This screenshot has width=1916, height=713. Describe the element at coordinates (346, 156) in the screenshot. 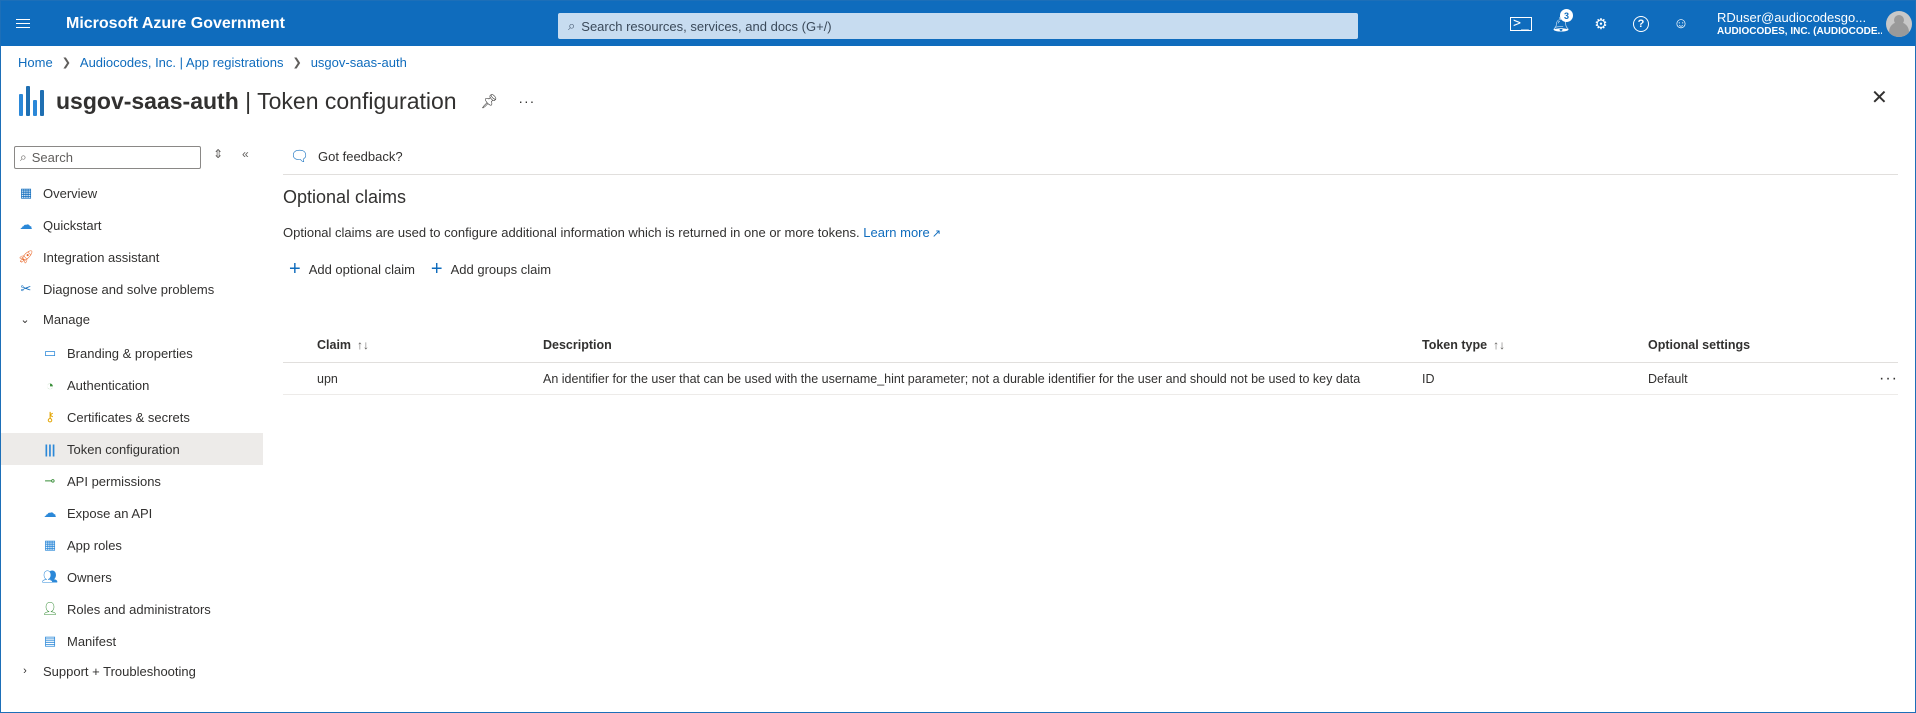

I see `got-feedback-button: 🗨︎ Got feedback?` at that location.